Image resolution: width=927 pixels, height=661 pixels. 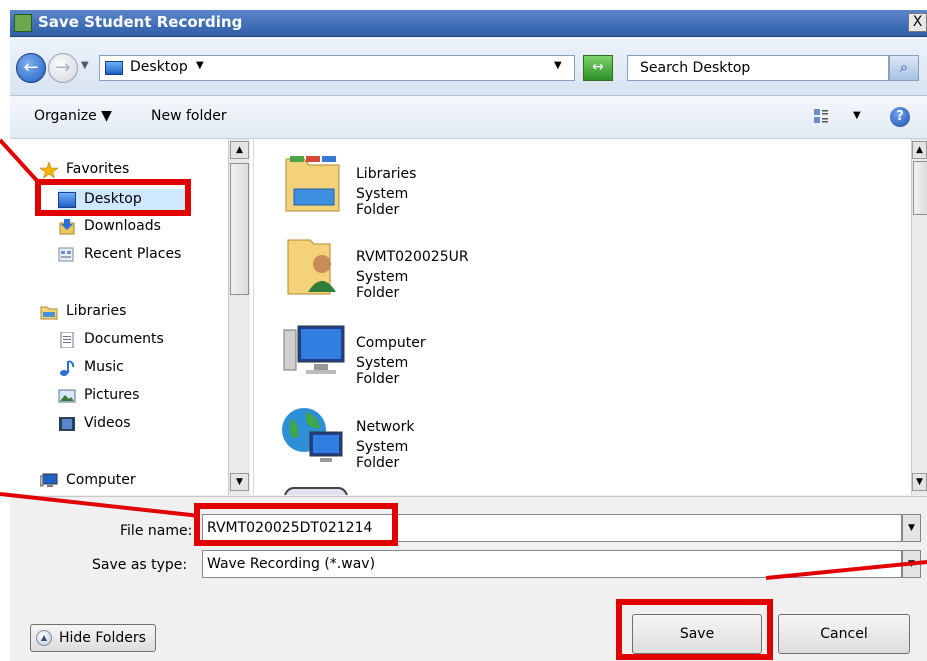 I want to click on search-icon: ⌕, so click(x=904, y=68).